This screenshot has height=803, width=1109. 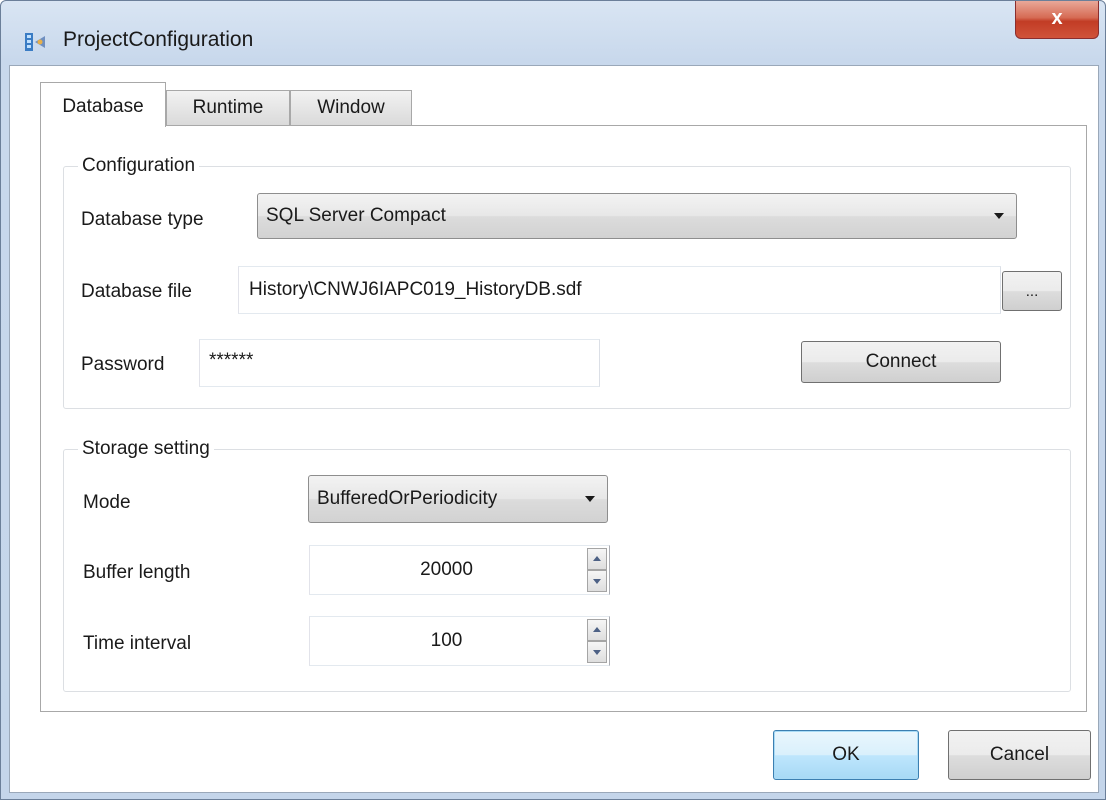 I want to click on ok-button: OK, so click(x=846, y=755).